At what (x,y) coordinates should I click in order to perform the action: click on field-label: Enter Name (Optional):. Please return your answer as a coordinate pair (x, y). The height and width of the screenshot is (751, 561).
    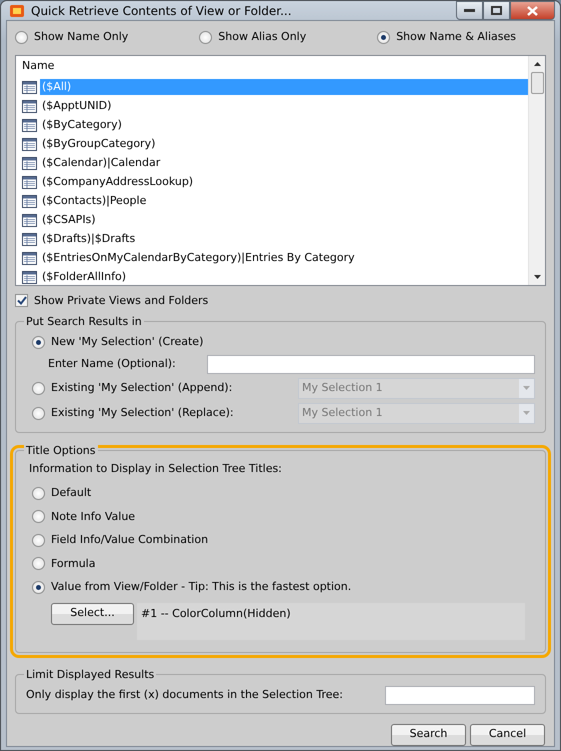
    Looking at the image, I should click on (112, 364).